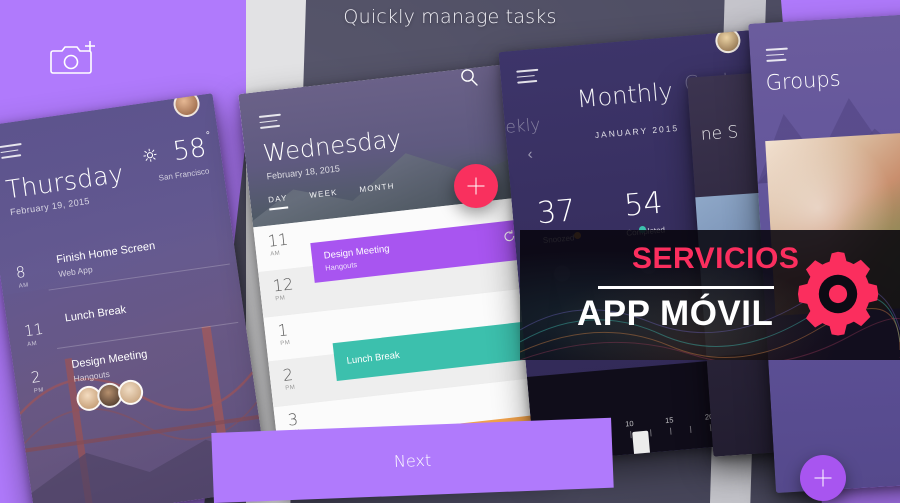  I want to click on banner-line-2: APP MÓVIL, so click(675, 313).